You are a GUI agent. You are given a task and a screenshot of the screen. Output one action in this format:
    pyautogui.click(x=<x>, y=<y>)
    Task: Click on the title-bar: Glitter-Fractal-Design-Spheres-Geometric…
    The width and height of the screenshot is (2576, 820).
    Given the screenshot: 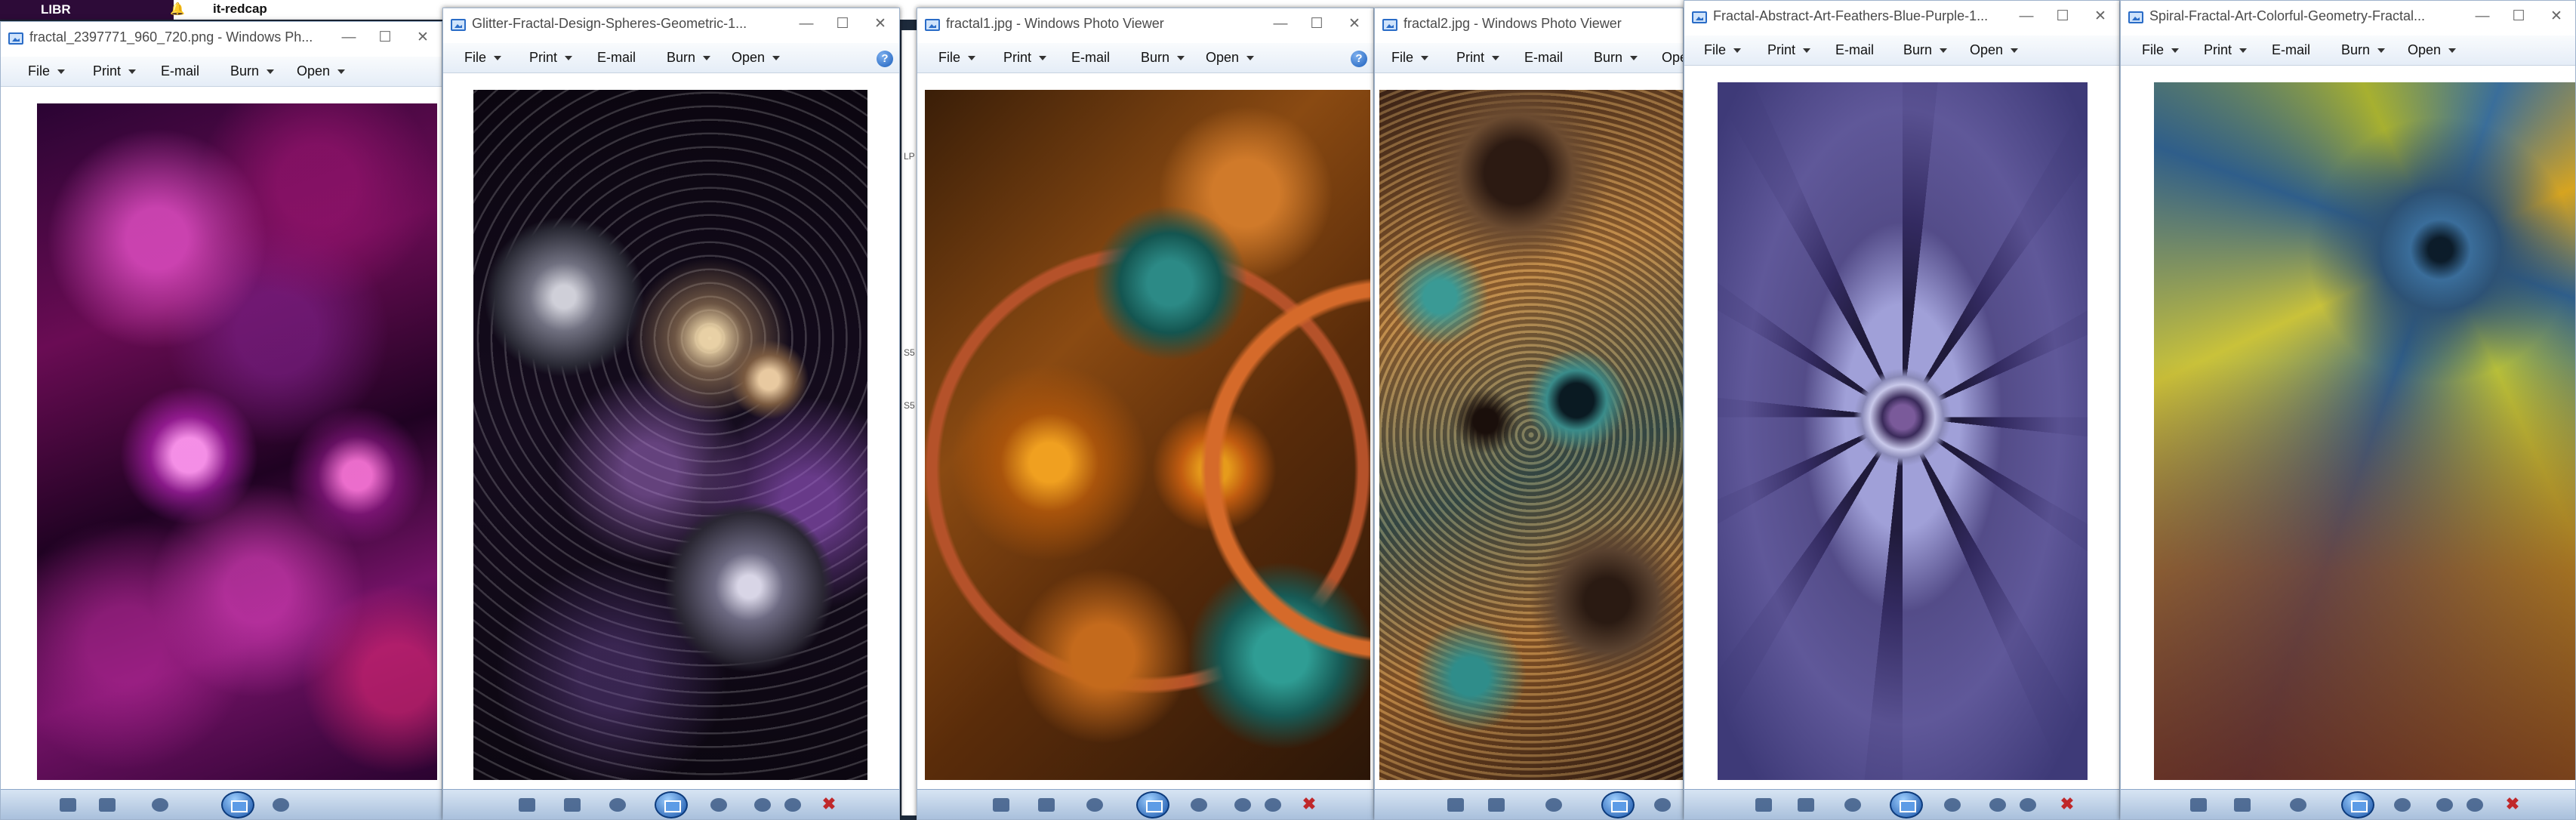 What is the action you would take?
    pyautogui.click(x=671, y=25)
    